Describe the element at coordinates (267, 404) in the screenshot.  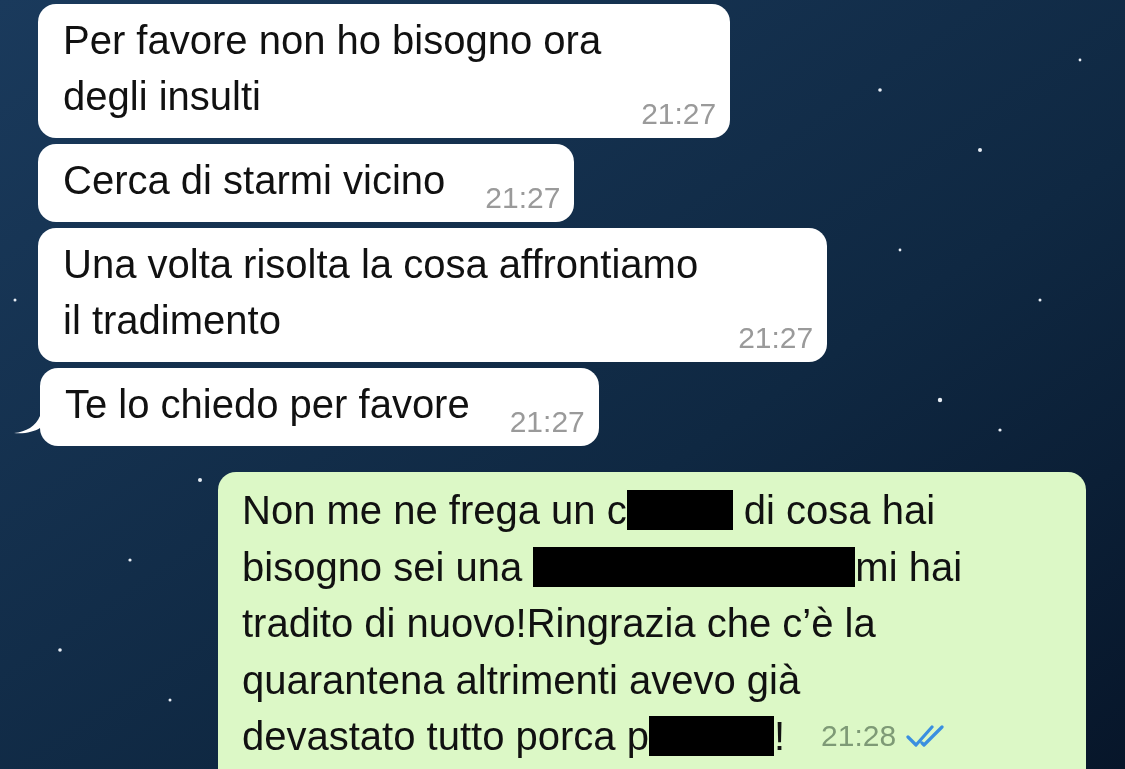
I see `message-text: Te lo chiedo per favore` at that location.